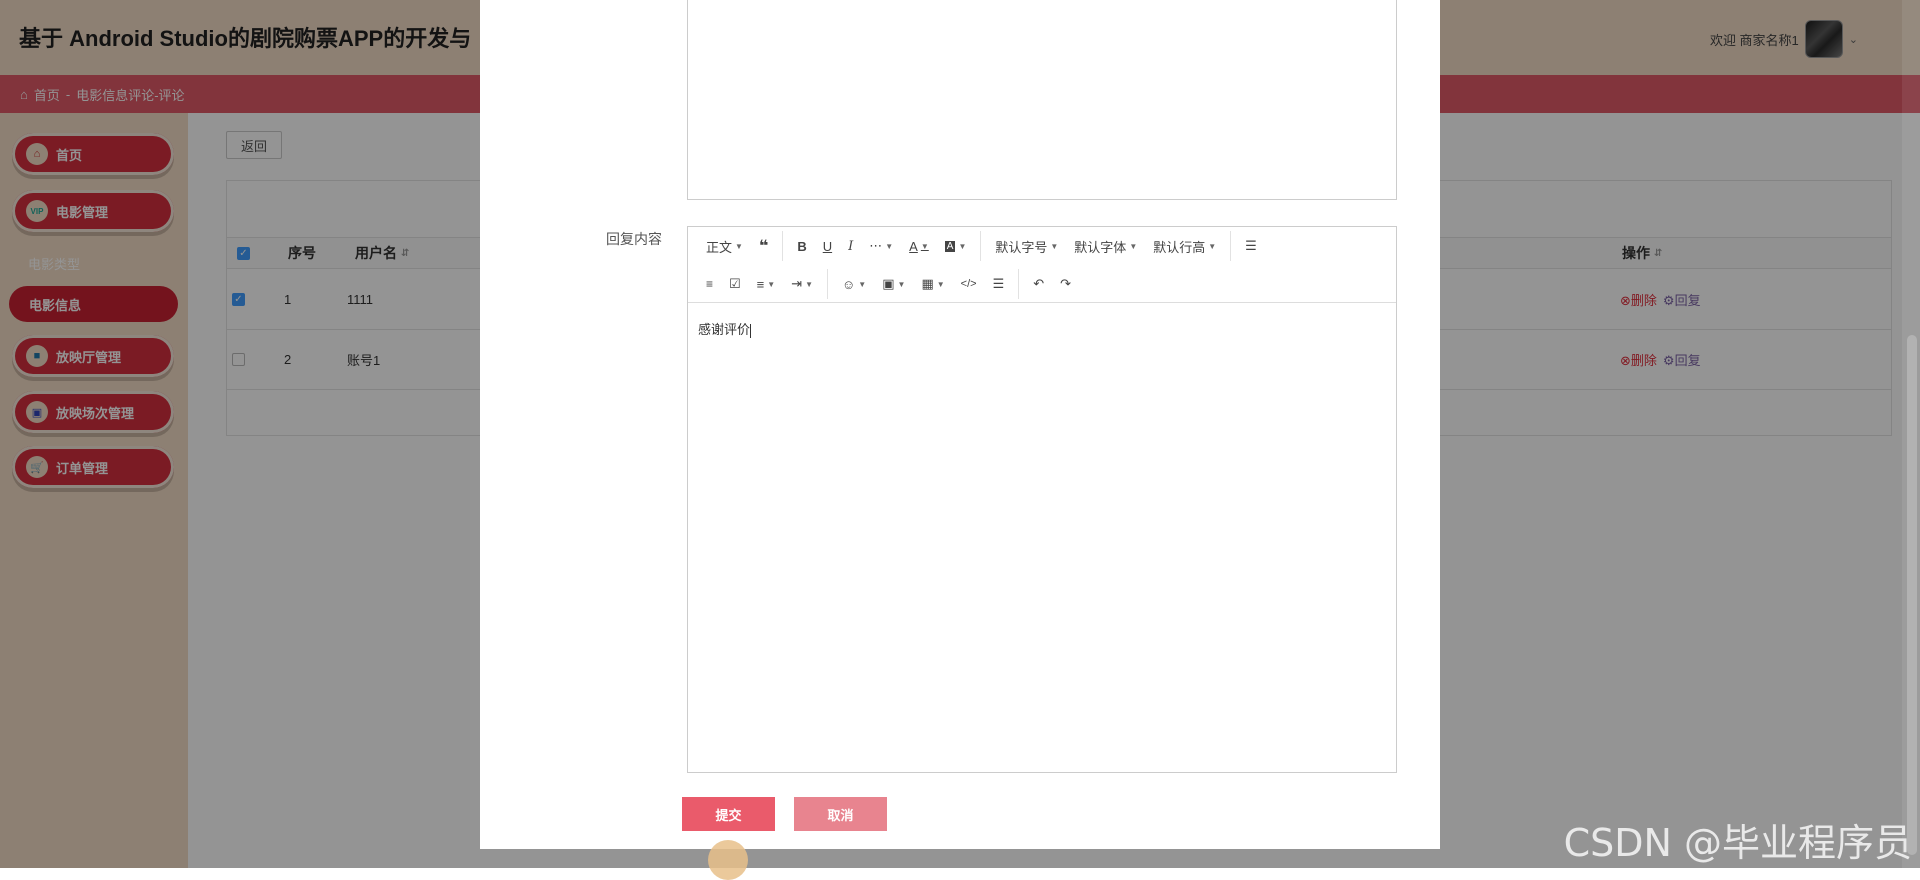 The width and height of the screenshot is (1920, 880). I want to click on text-cursor, so click(751, 330).